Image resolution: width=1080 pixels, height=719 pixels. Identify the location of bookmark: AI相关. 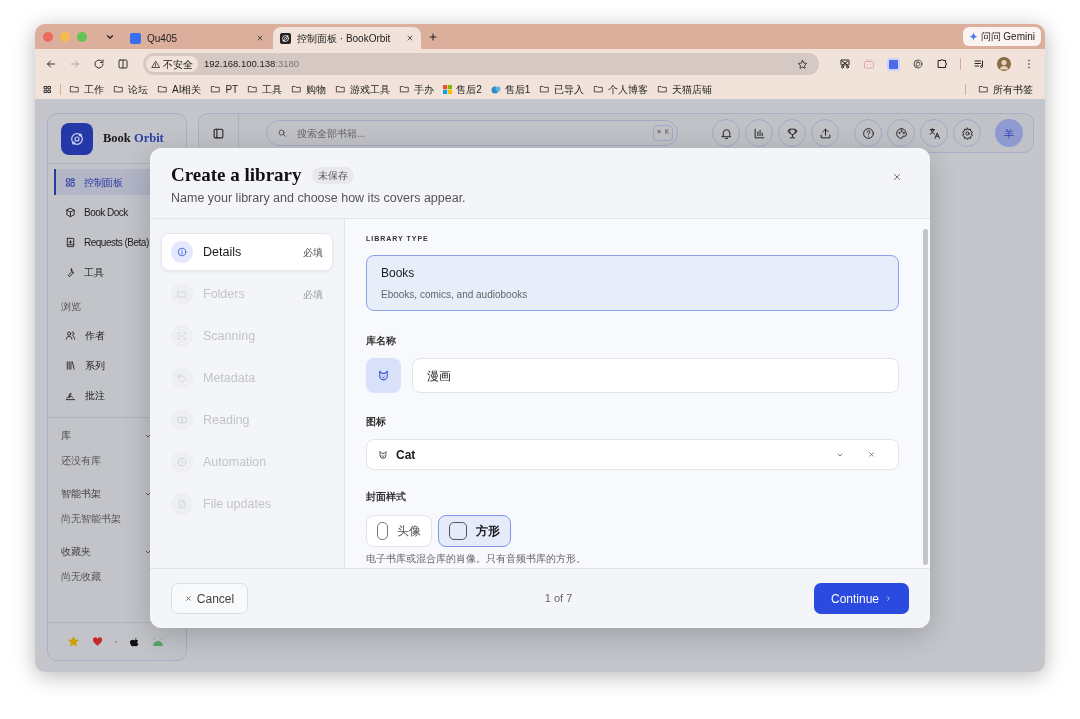
(179, 89).